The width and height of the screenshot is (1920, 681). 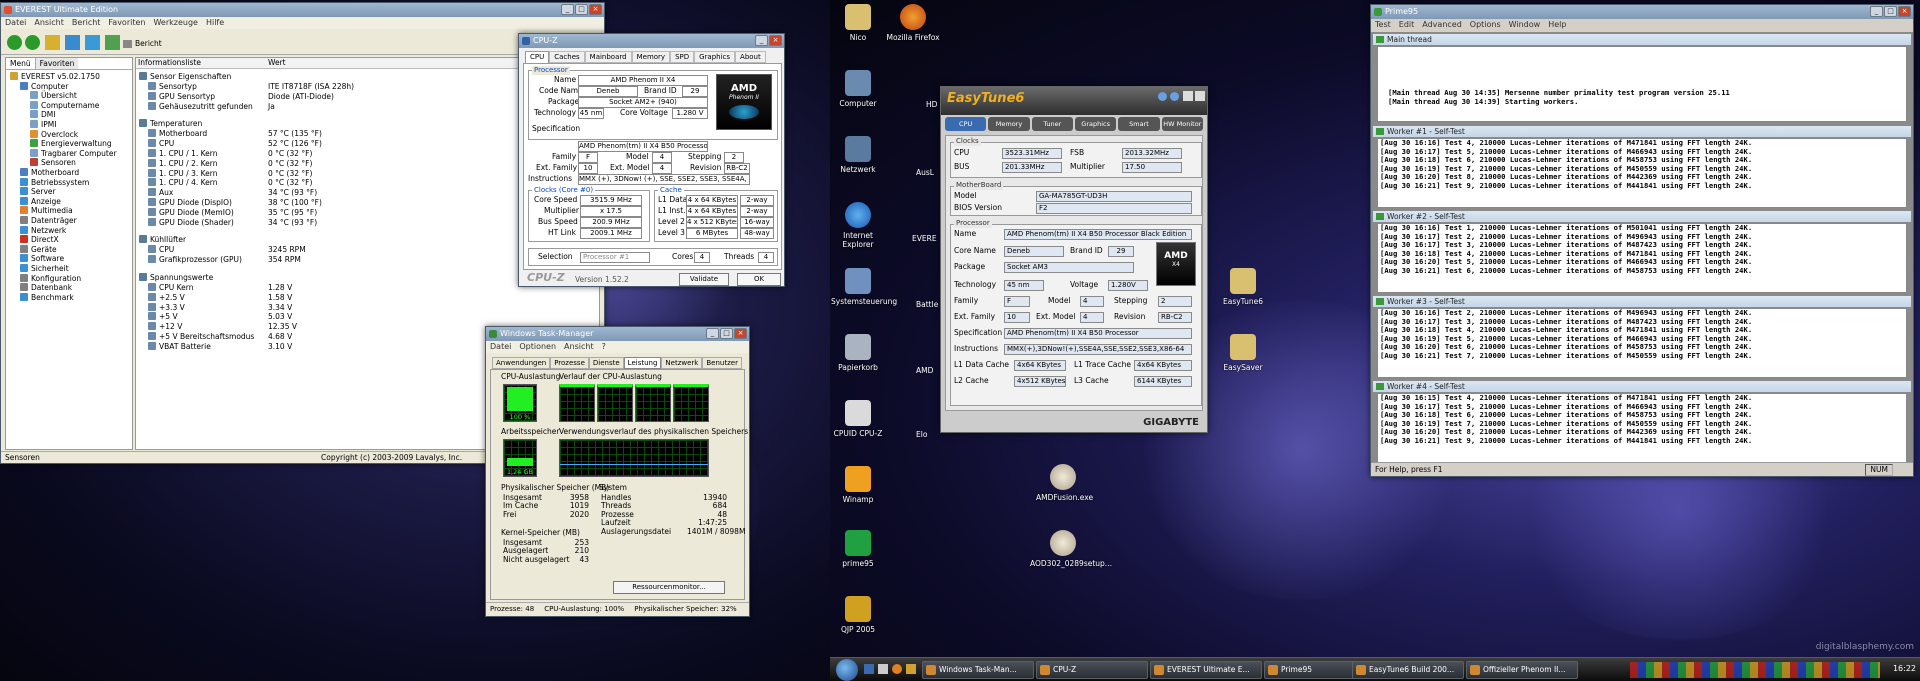 I want to click on tab-mainboard: Mainboard, so click(x=608, y=57).